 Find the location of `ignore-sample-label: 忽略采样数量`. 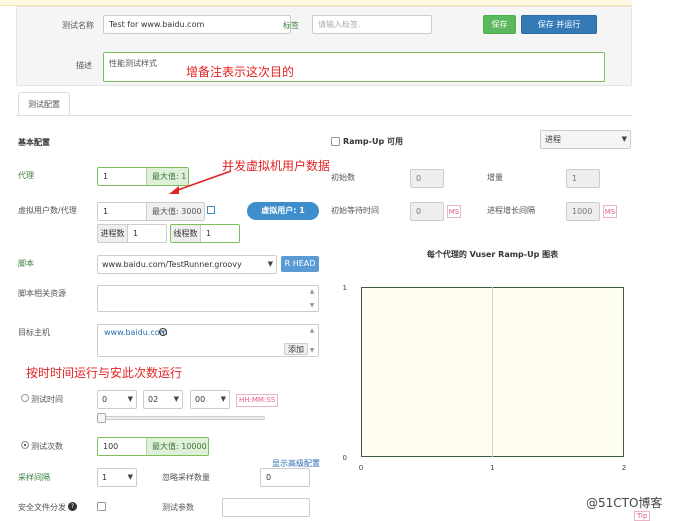

ignore-sample-label: 忽略采样数量 is located at coordinates (186, 477).